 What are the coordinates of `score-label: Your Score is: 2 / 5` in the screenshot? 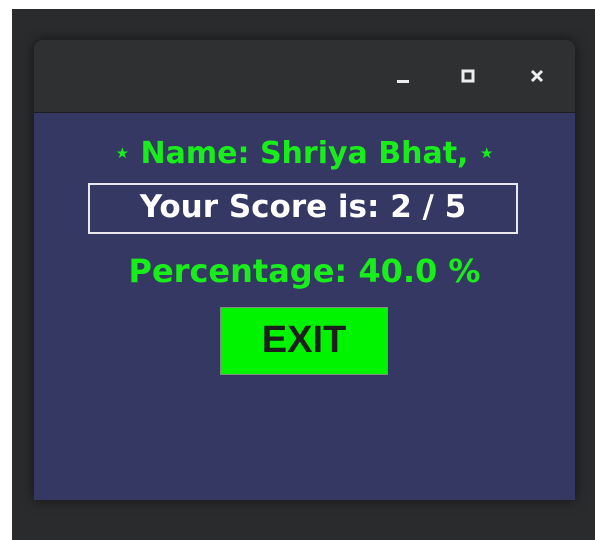 It's located at (303, 208).